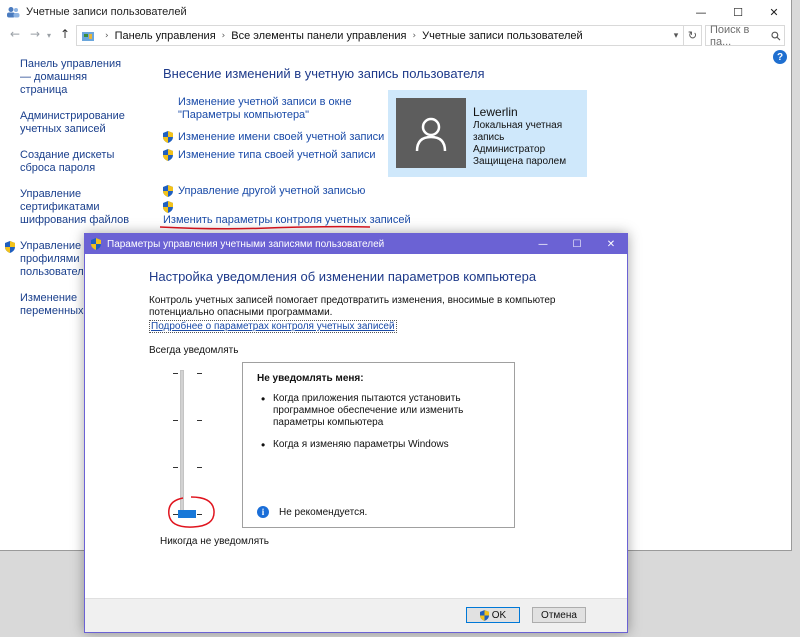 This screenshot has height=637, width=800. Describe the element at coordinates (738, 12) in the screenshot. I see `maximize-button: ☐` at that location.